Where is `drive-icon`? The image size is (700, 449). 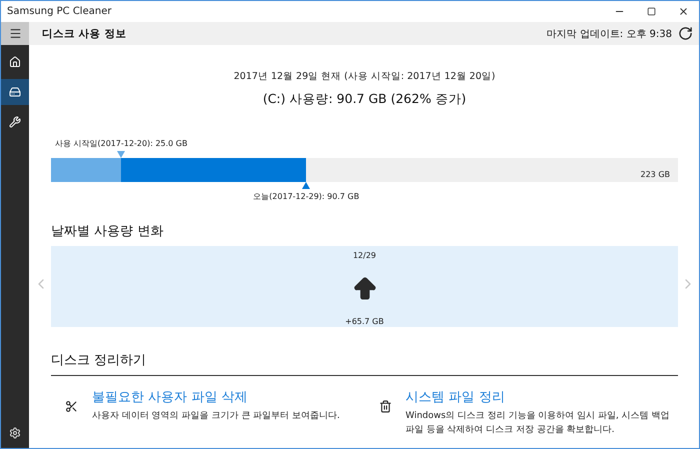
drive-icon is located at coordinates (15, 92).